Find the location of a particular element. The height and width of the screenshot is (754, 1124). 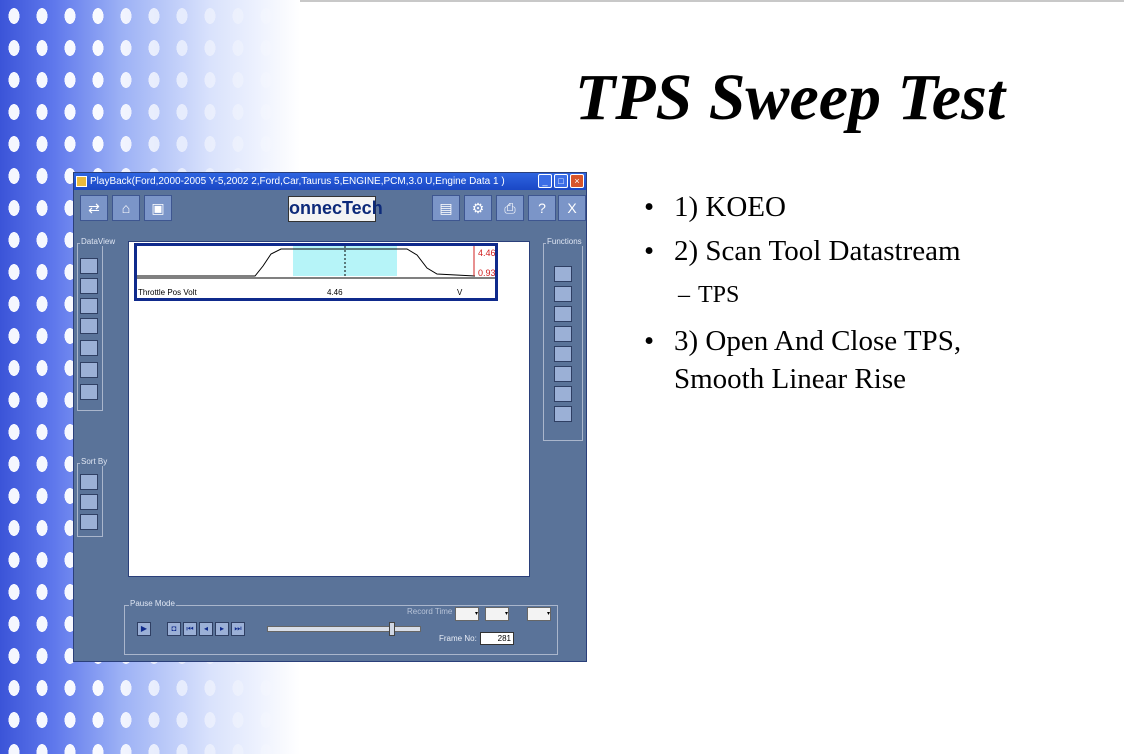

exit-icon: X is located at coordinates (572, 208).